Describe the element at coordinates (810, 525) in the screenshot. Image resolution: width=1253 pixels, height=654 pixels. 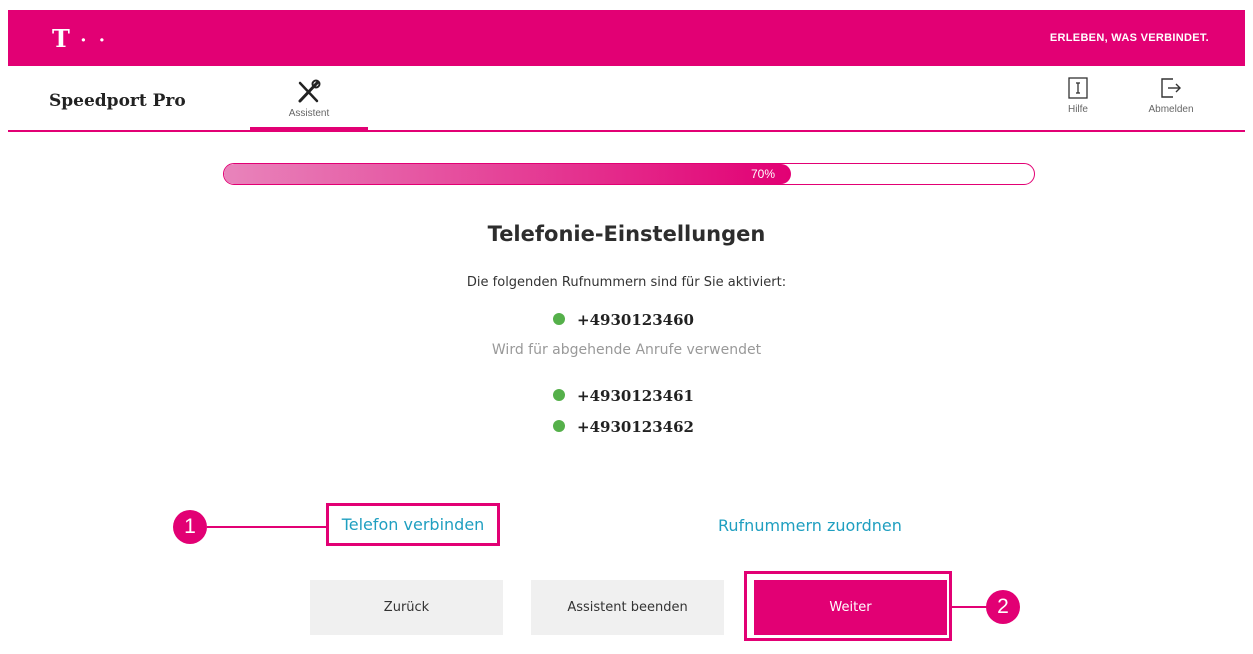
I see `assign-numbers-link: Rufnummern zuordnen` at that location.